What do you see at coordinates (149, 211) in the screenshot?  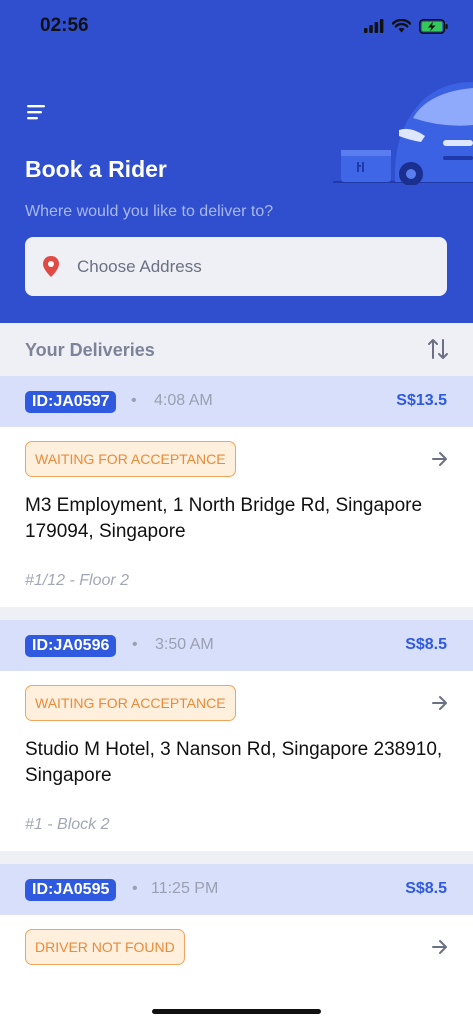 I see `page-subtitle: Where would you like to deliver to?` at bounding box center [149, 211].